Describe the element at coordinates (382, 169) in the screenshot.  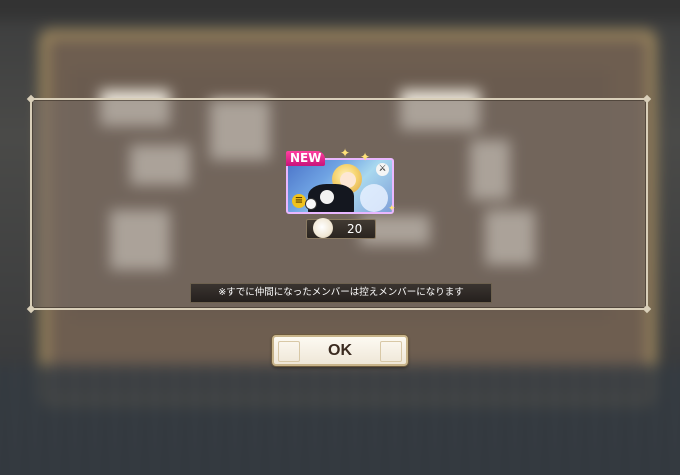
I see `sword-icon: ⚔` at that location.